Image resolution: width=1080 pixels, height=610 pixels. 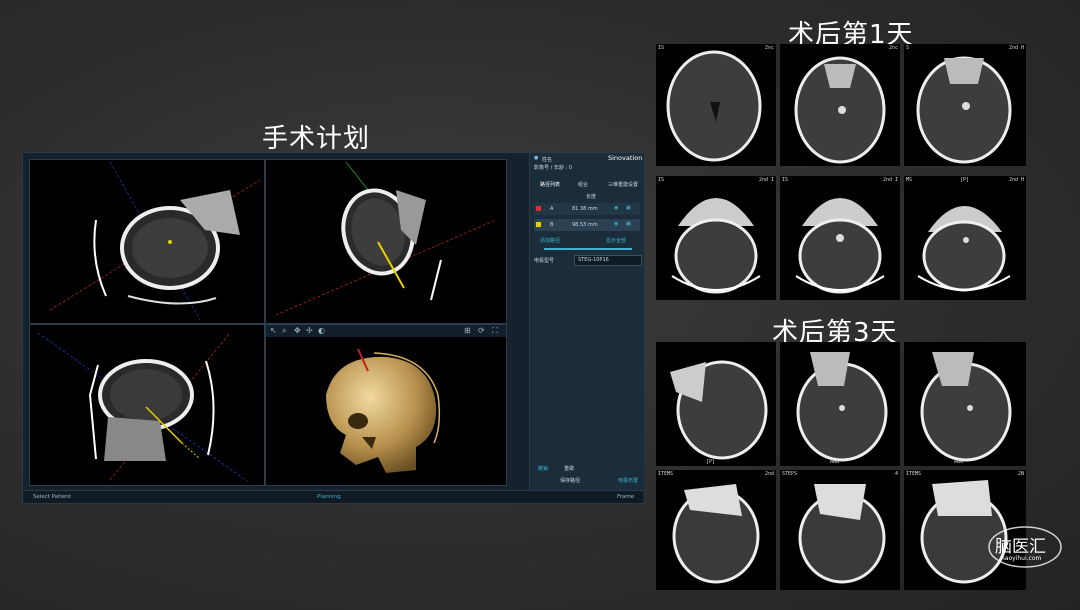 I want to click on redo-button: 重做, so click(x=569, y=468).